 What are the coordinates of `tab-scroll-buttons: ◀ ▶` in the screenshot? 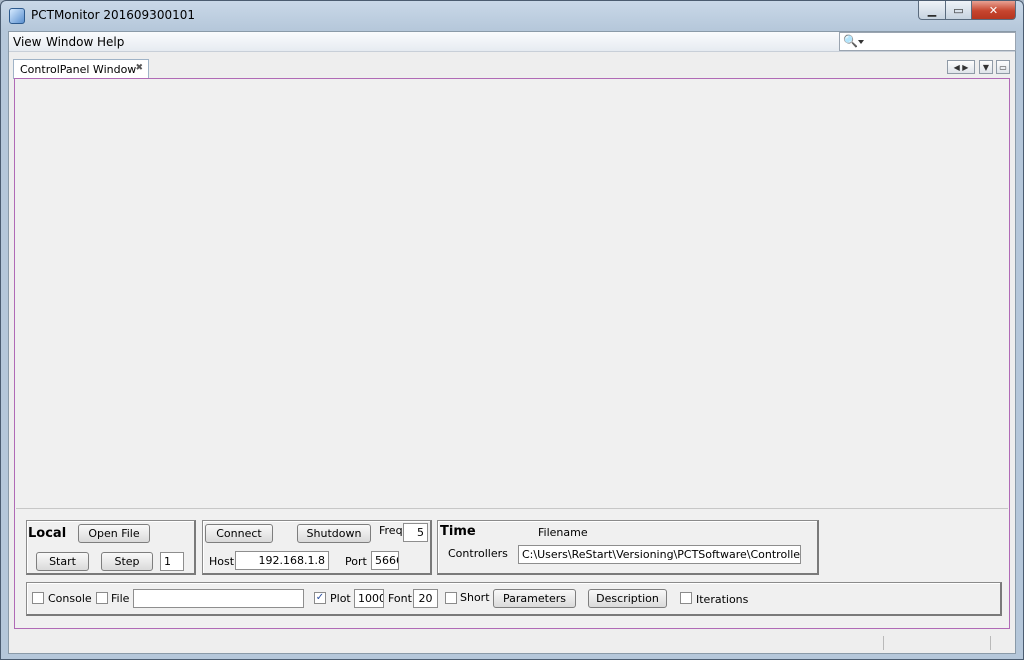 It's located at (961, 67).